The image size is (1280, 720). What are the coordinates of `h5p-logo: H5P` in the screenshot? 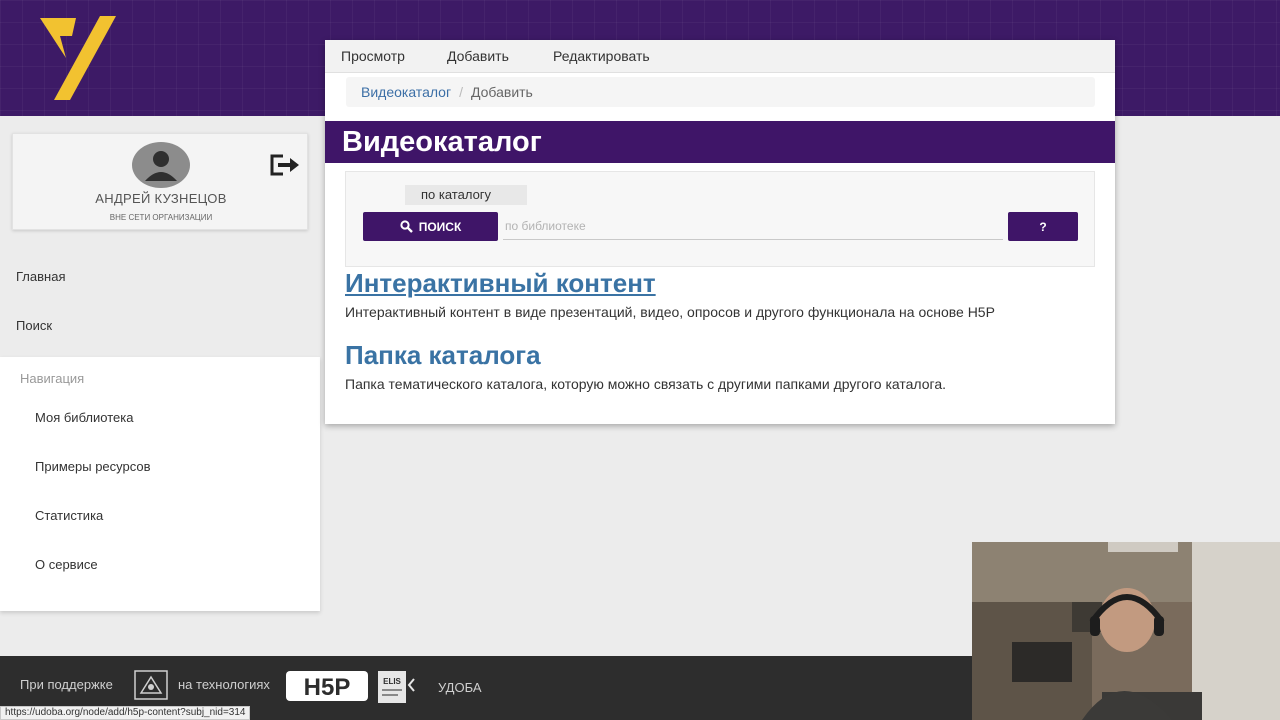 It's located at (327, 686).